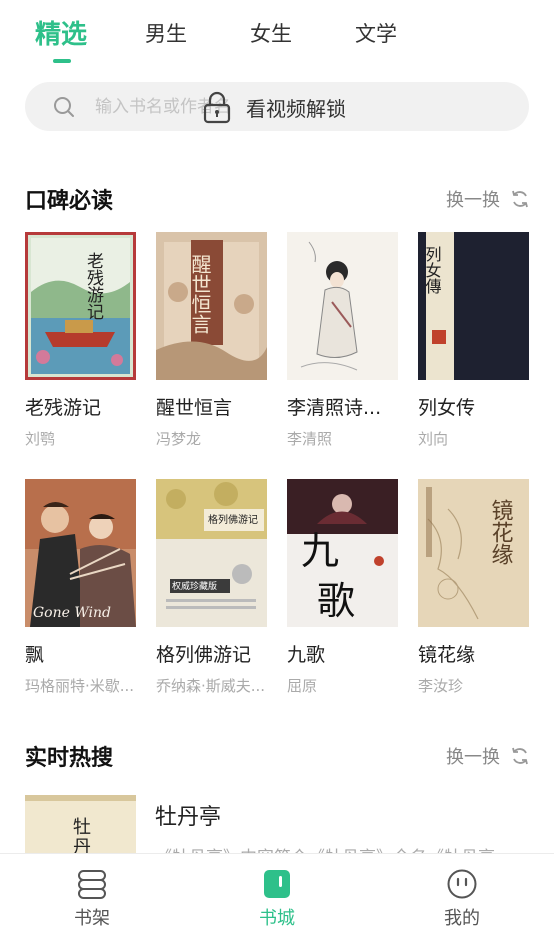  Describe the element at coordinates (40, 439) in the screenshot. I see `book-author: 刘鹗` at that location.